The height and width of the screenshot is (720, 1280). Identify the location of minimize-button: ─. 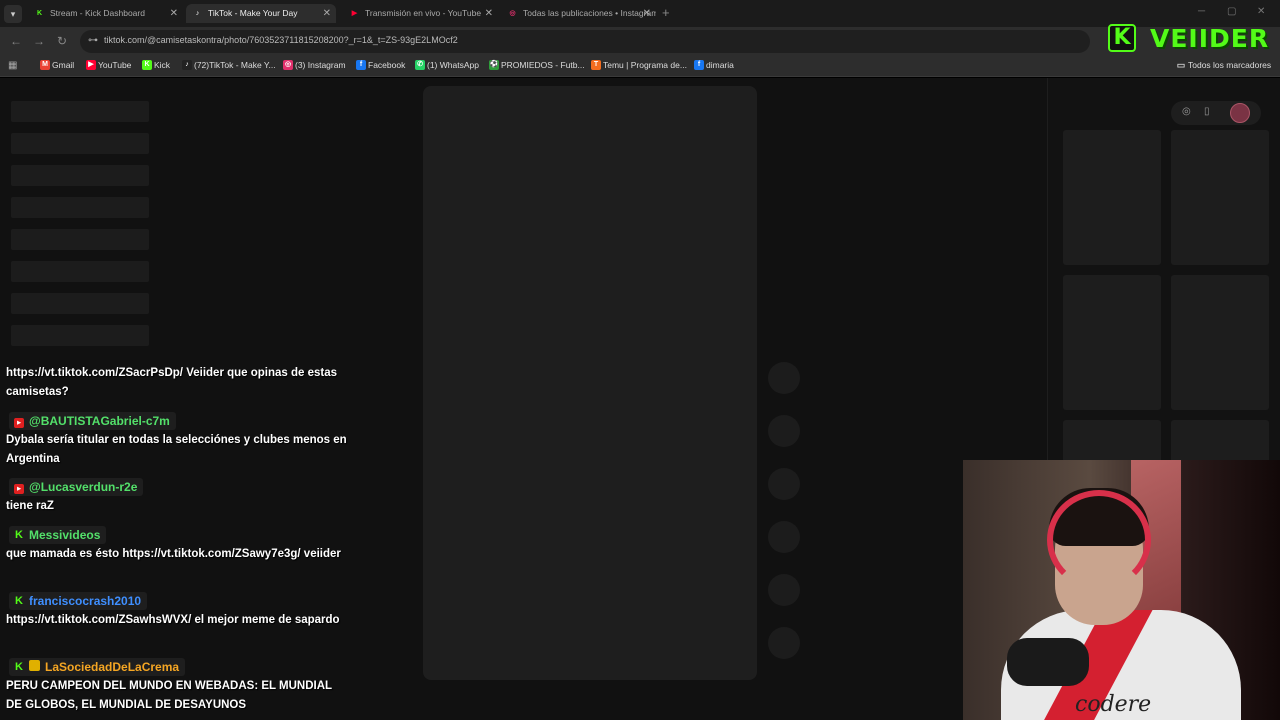
(1201, 11).